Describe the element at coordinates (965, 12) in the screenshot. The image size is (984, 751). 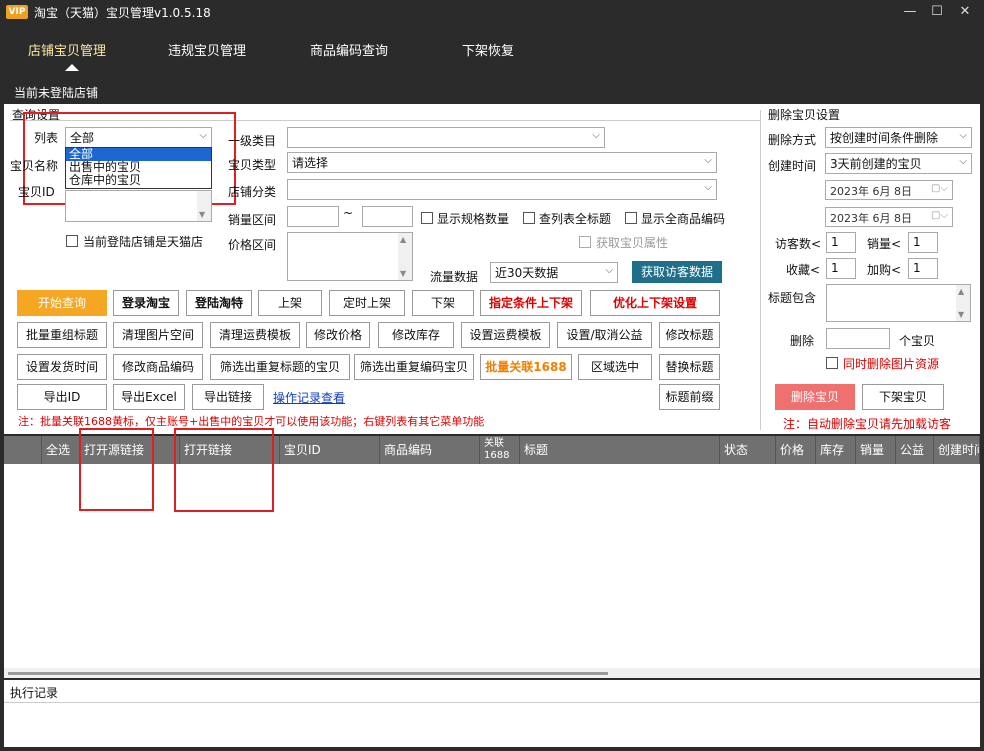
I see `close-button: ✕` at that location.